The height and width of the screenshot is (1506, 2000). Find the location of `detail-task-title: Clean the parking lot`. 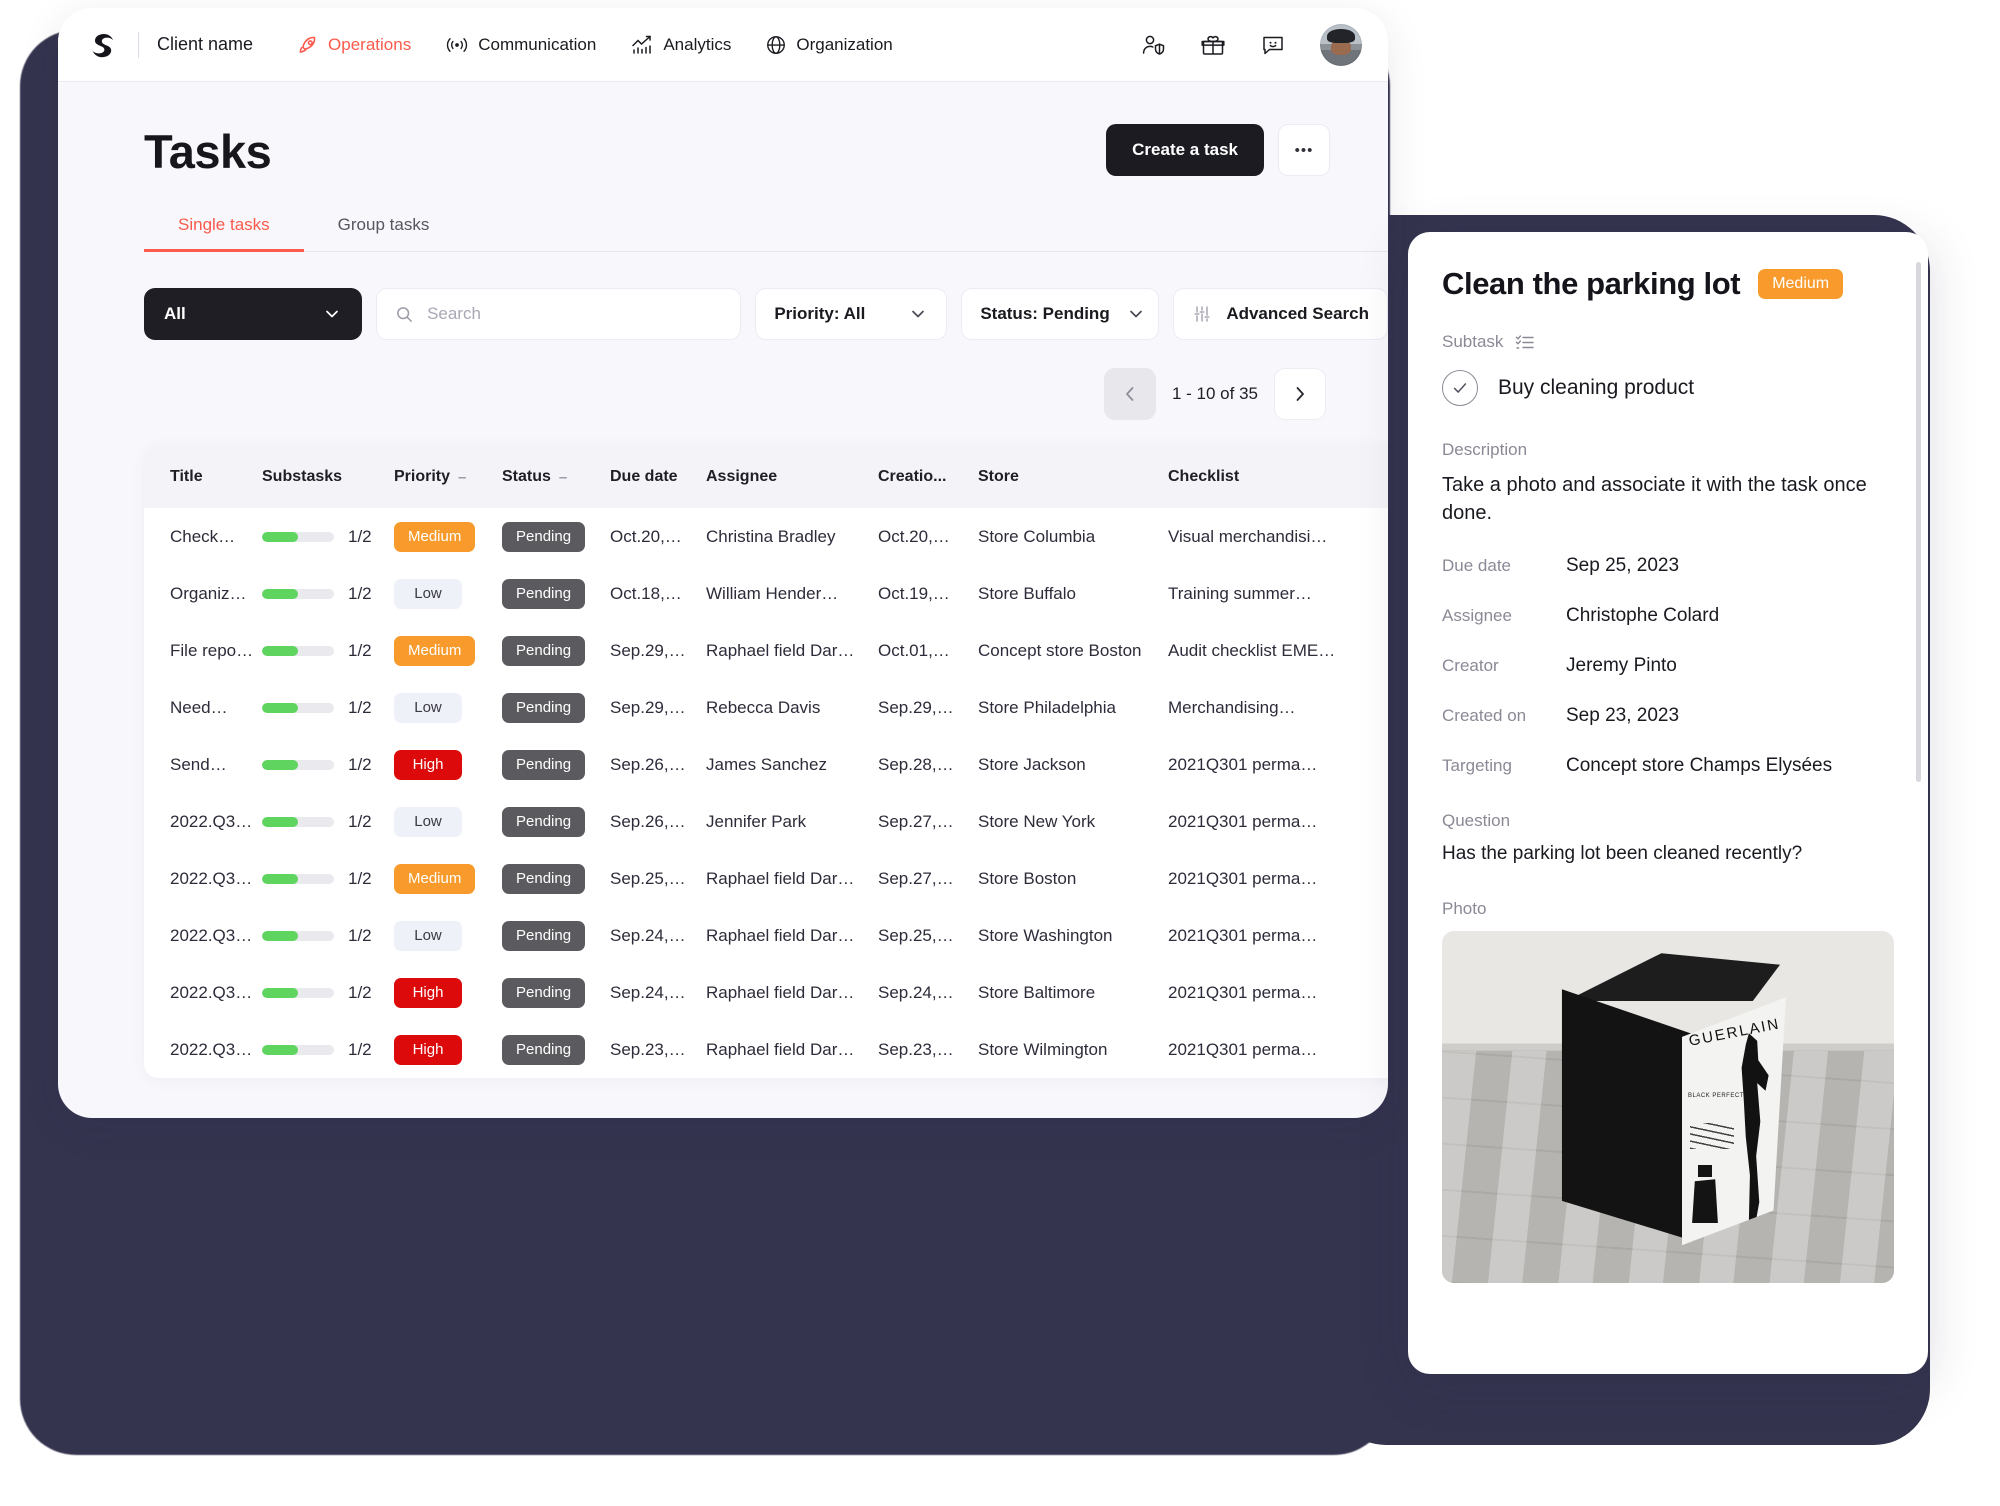

detail-task-title: Clean the parking lot is located at coordinates (1591, 283).